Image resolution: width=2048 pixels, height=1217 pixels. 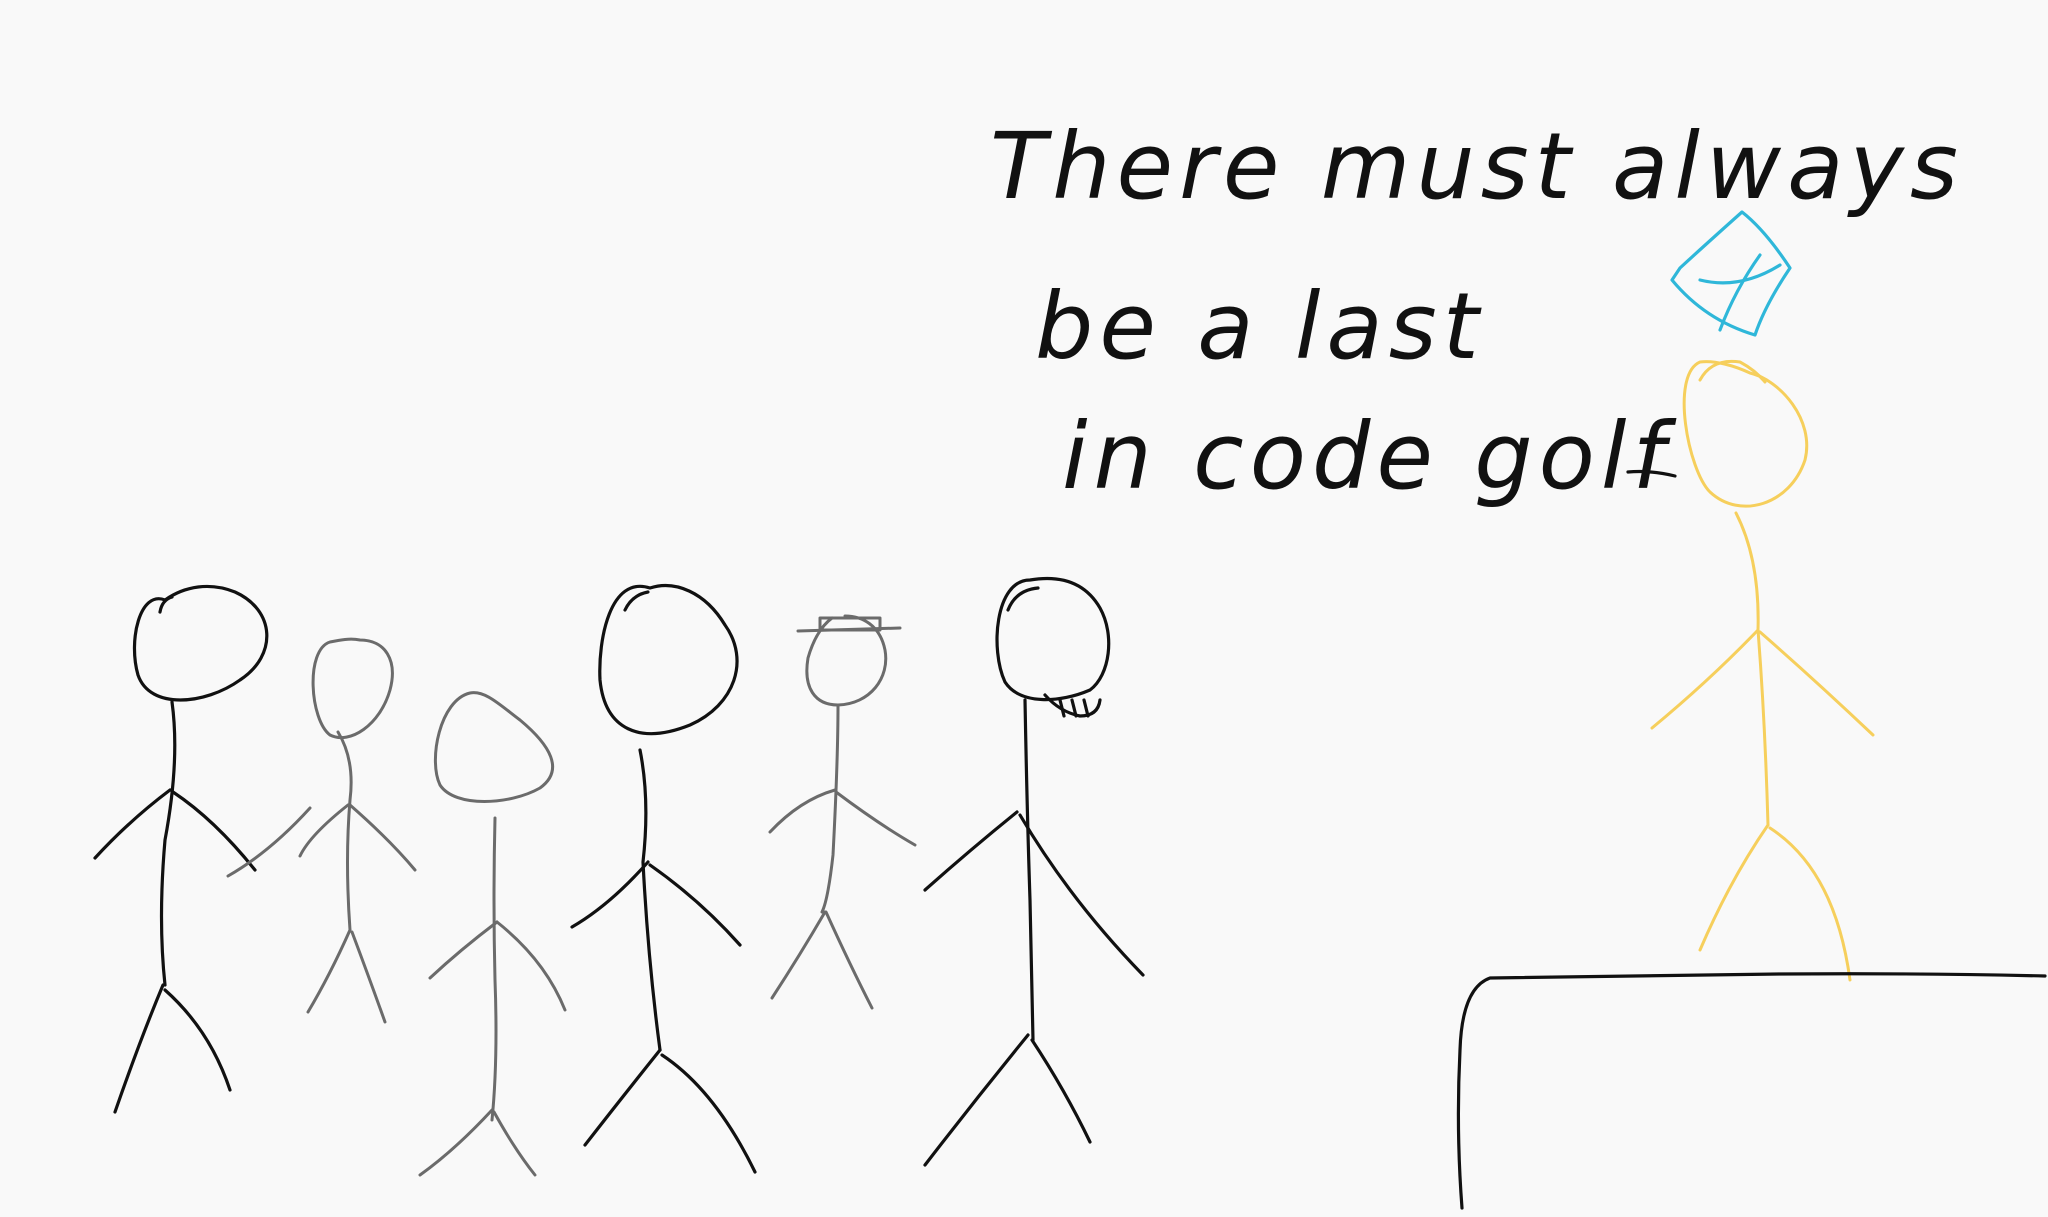 I want to click on stick-figure-6-beard, so click(x=1034, y=871).